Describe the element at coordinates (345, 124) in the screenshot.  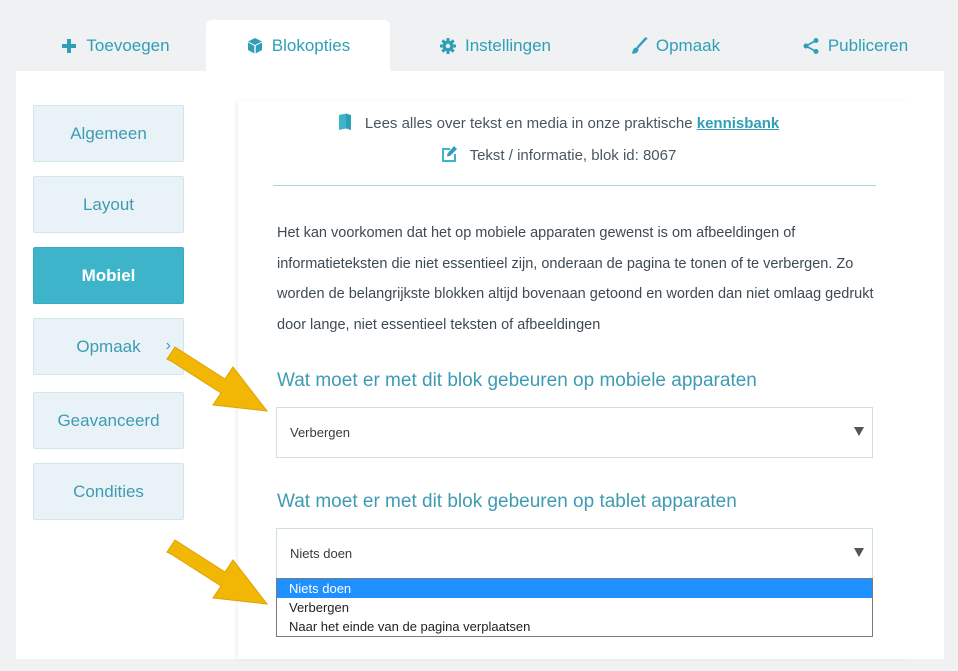
I see `book-icon` at that location.